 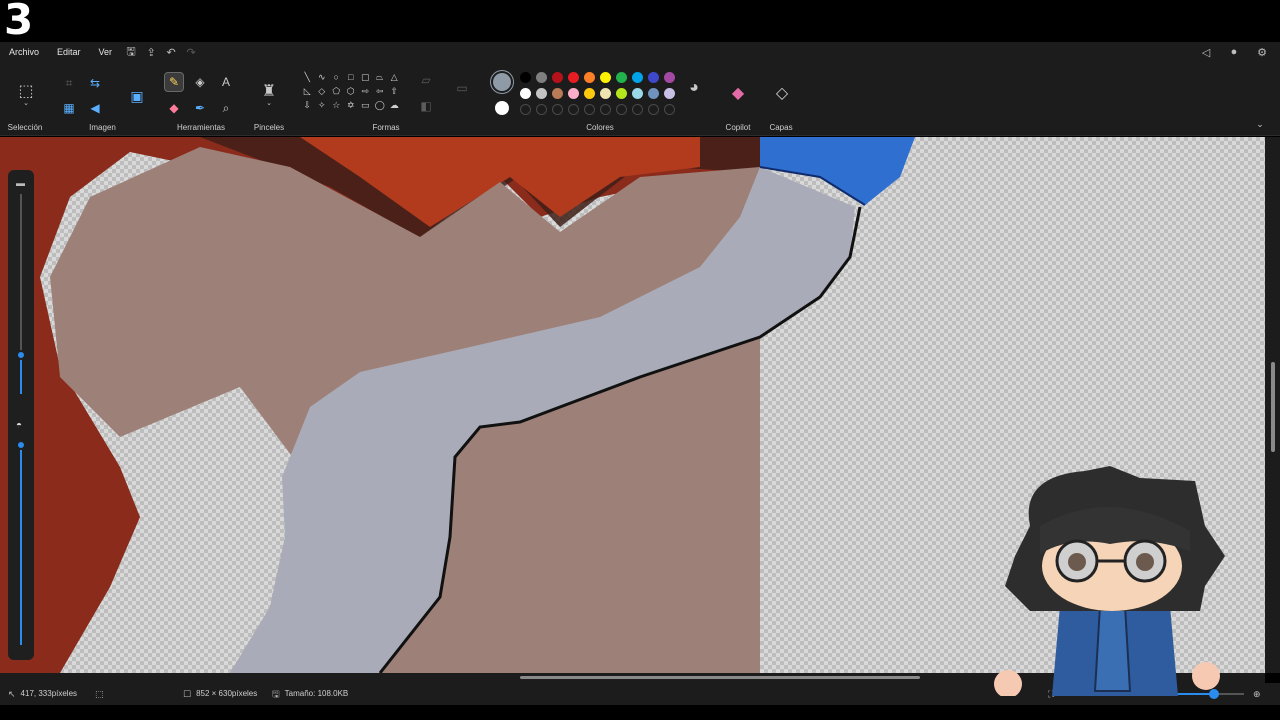 I want to click on color-picker-icon: ✒, so click(x=200, y=108).